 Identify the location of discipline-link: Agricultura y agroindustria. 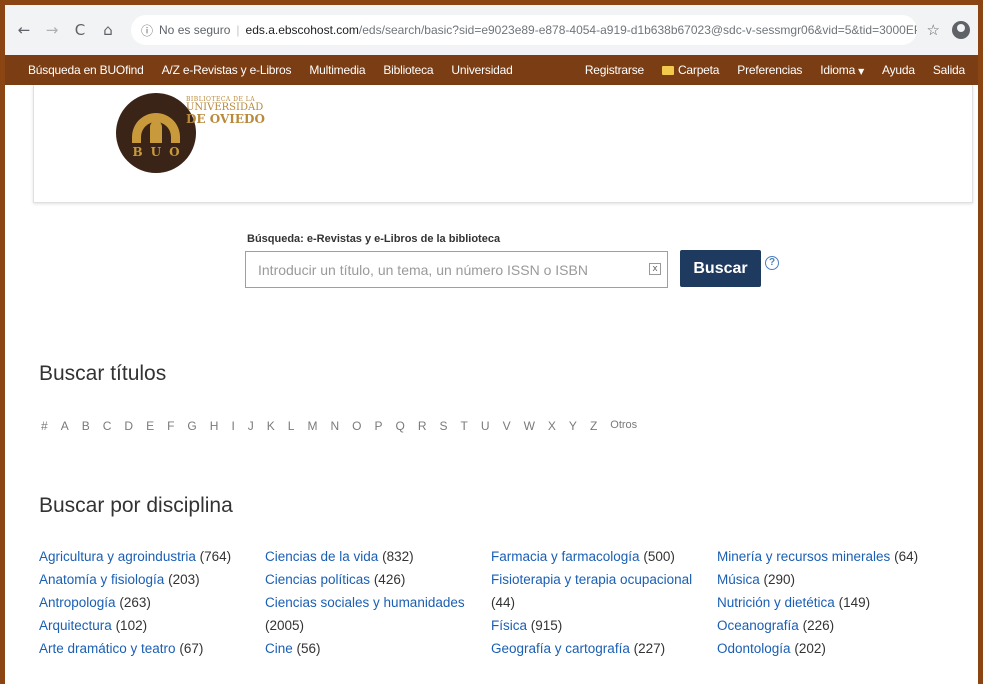
(117, 556).